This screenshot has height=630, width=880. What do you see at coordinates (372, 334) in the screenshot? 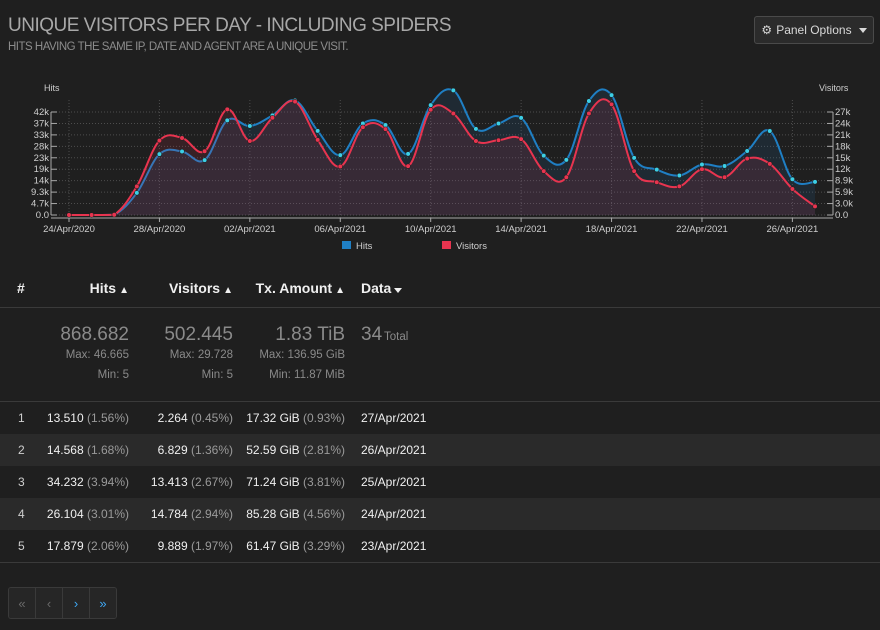
I see `summary-data-count: 34` at bounding box center [372, 334].